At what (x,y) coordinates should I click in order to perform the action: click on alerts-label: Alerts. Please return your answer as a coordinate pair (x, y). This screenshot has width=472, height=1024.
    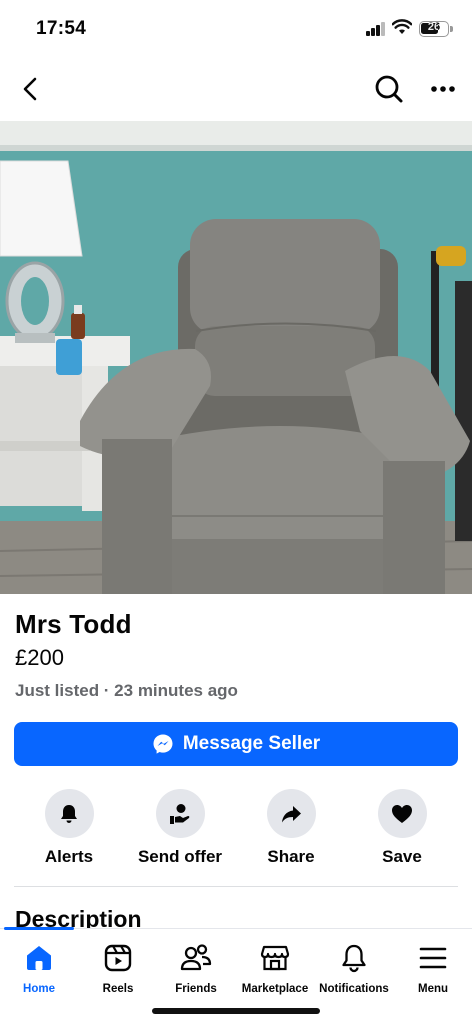
    Looking at the image, I should click on (69, 856).